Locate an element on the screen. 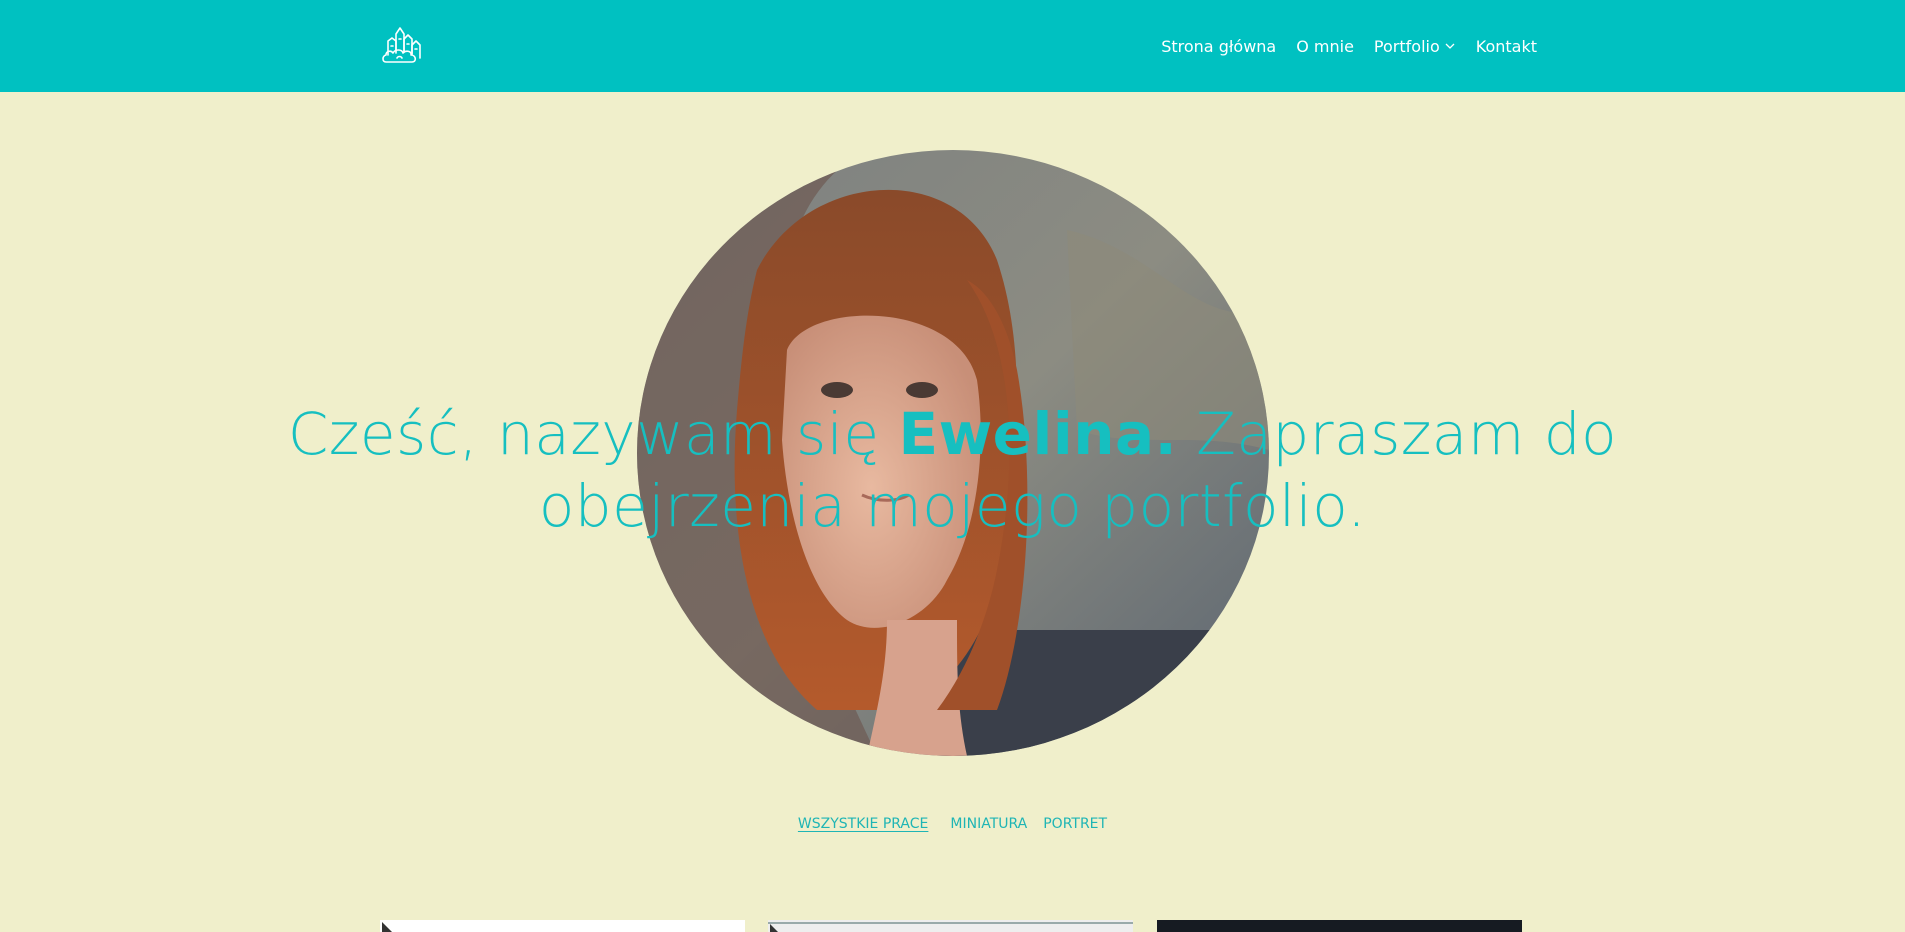  nav-item-home: Strona główna is located at coordinates (1218, 46).